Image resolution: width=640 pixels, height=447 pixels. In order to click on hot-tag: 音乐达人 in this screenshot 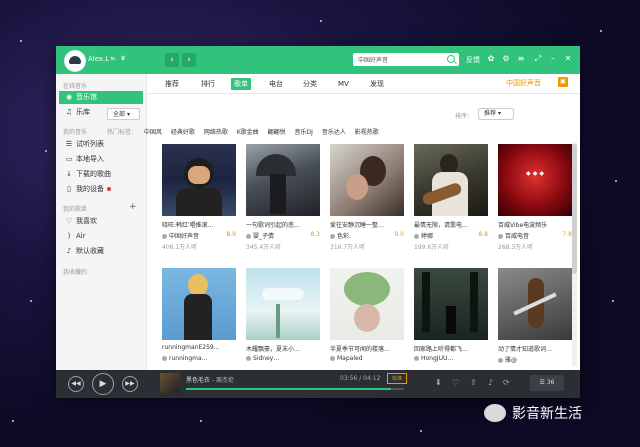, I will do `click(334, 132)`.